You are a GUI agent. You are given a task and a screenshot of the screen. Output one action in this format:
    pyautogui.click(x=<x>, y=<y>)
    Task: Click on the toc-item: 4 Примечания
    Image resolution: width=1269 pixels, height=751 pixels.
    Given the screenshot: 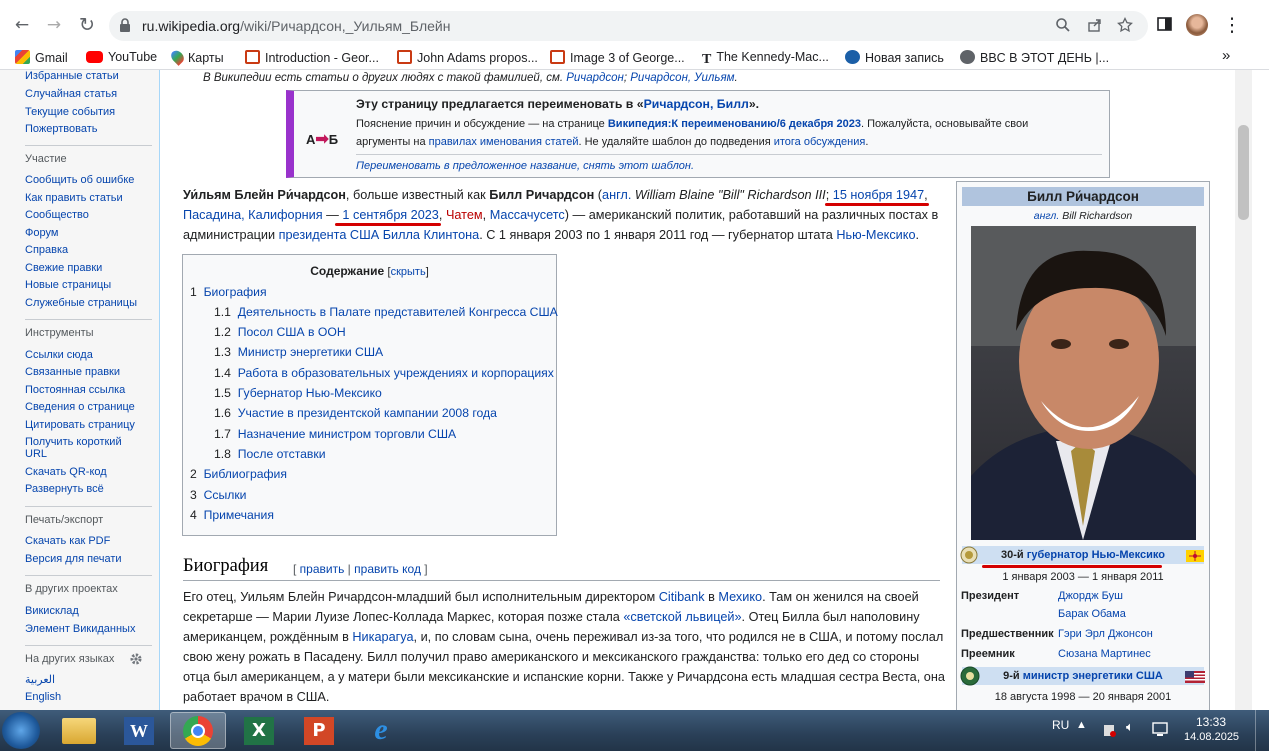 What is the action you would take?
    pyautogui.click(x=232, y=515)
    